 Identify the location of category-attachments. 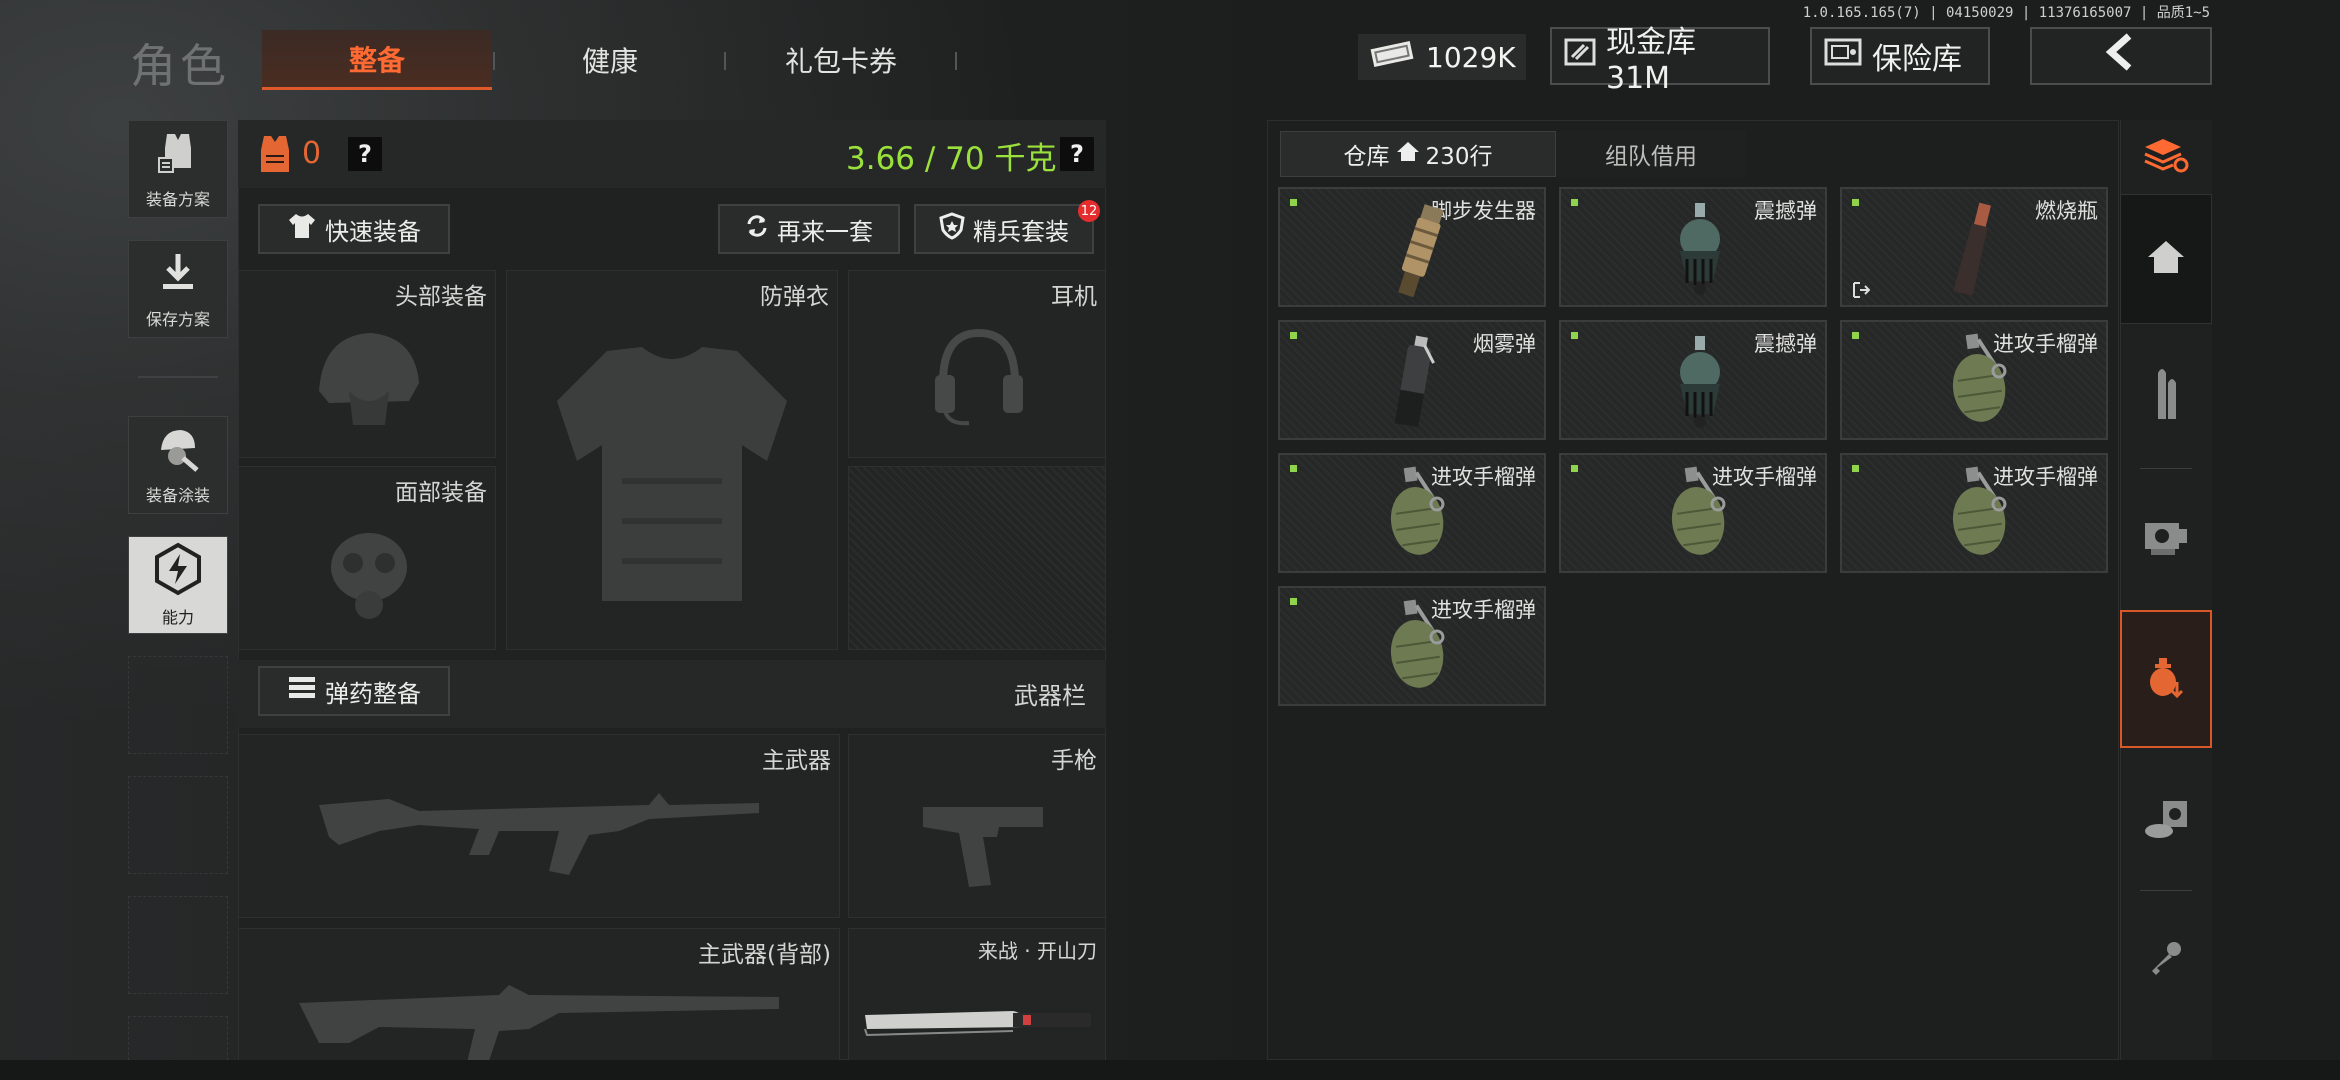
(2166, 539).